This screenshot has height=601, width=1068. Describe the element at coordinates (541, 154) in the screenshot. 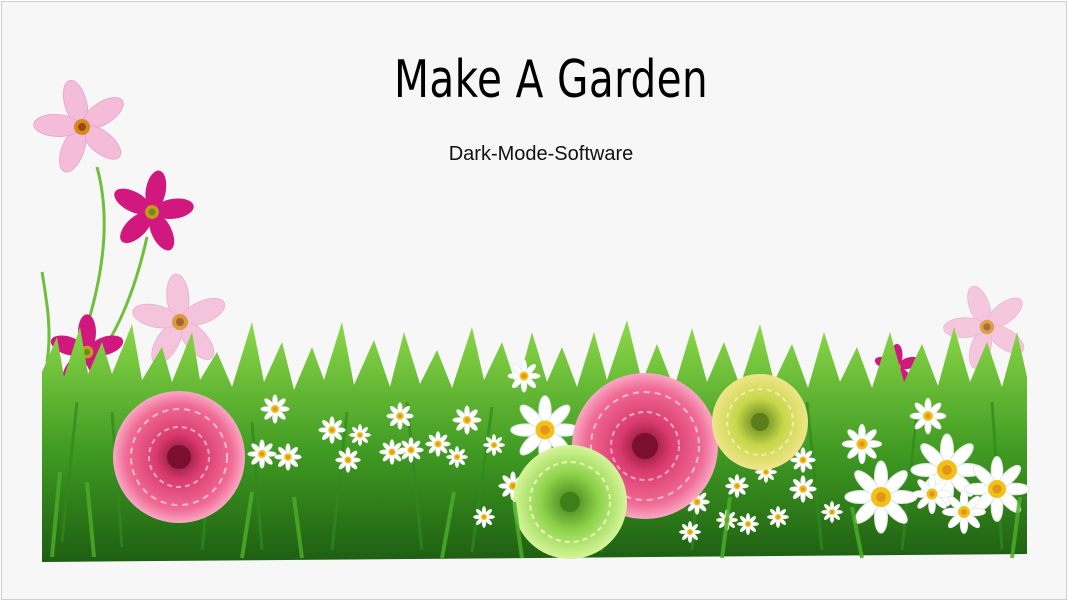

I see `slide-subtitle: Dark-Mode-Software` at that location.